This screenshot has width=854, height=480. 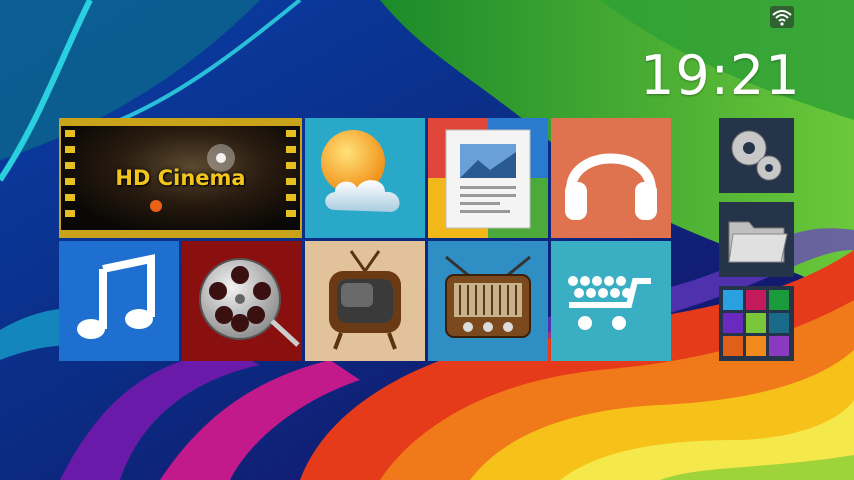 I want to click on tile-tv, so click(x=365, y=301).